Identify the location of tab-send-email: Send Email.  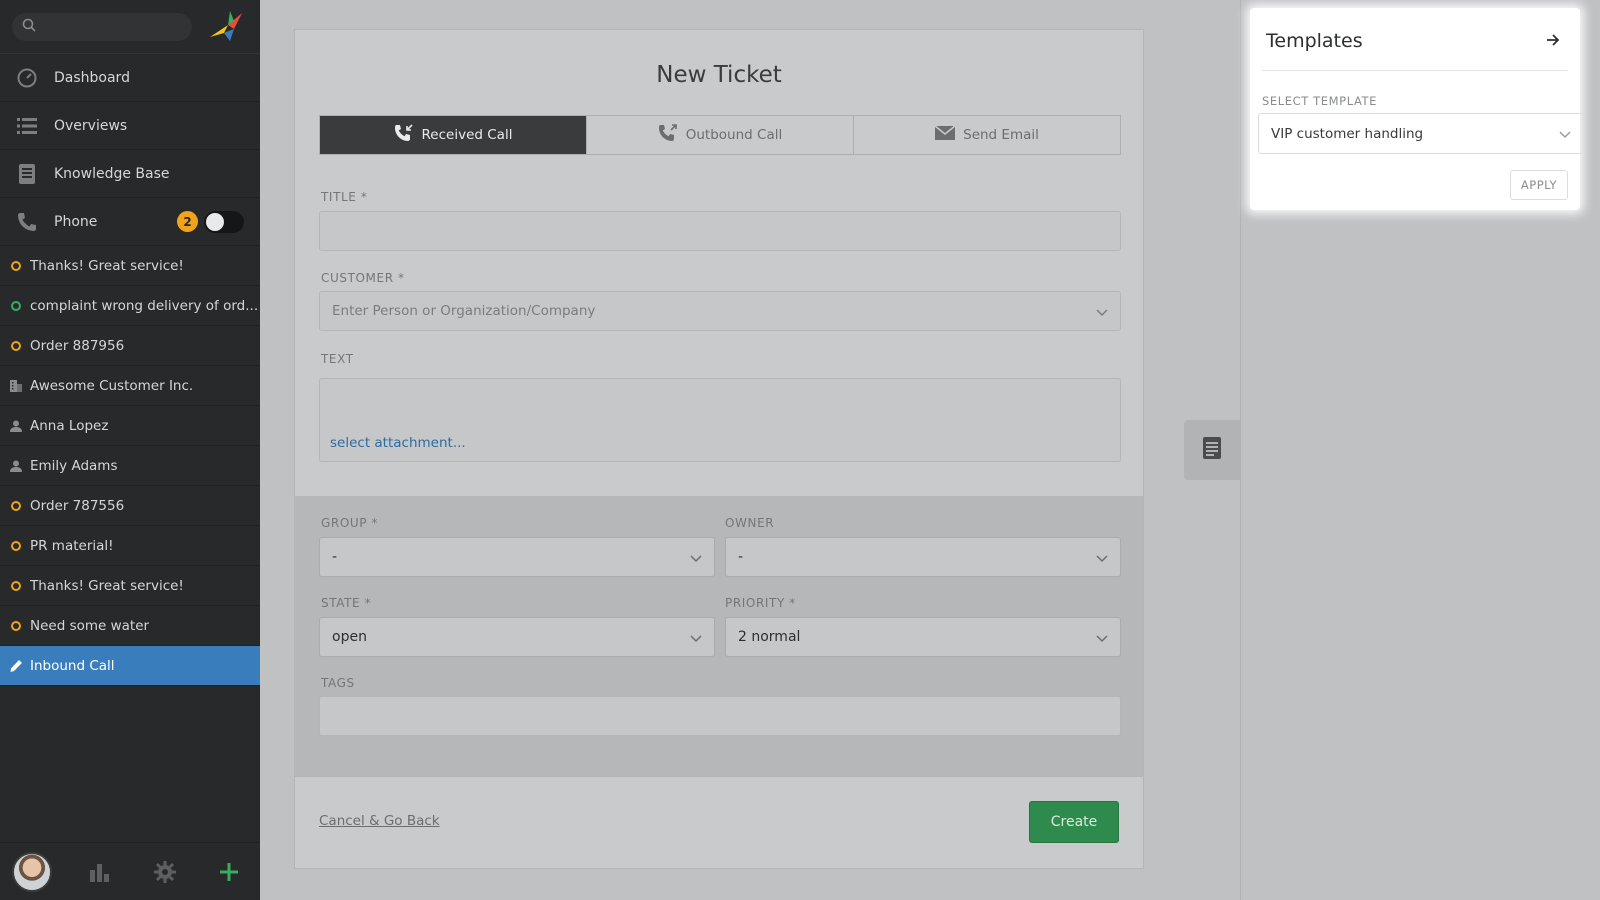
(987, 135).